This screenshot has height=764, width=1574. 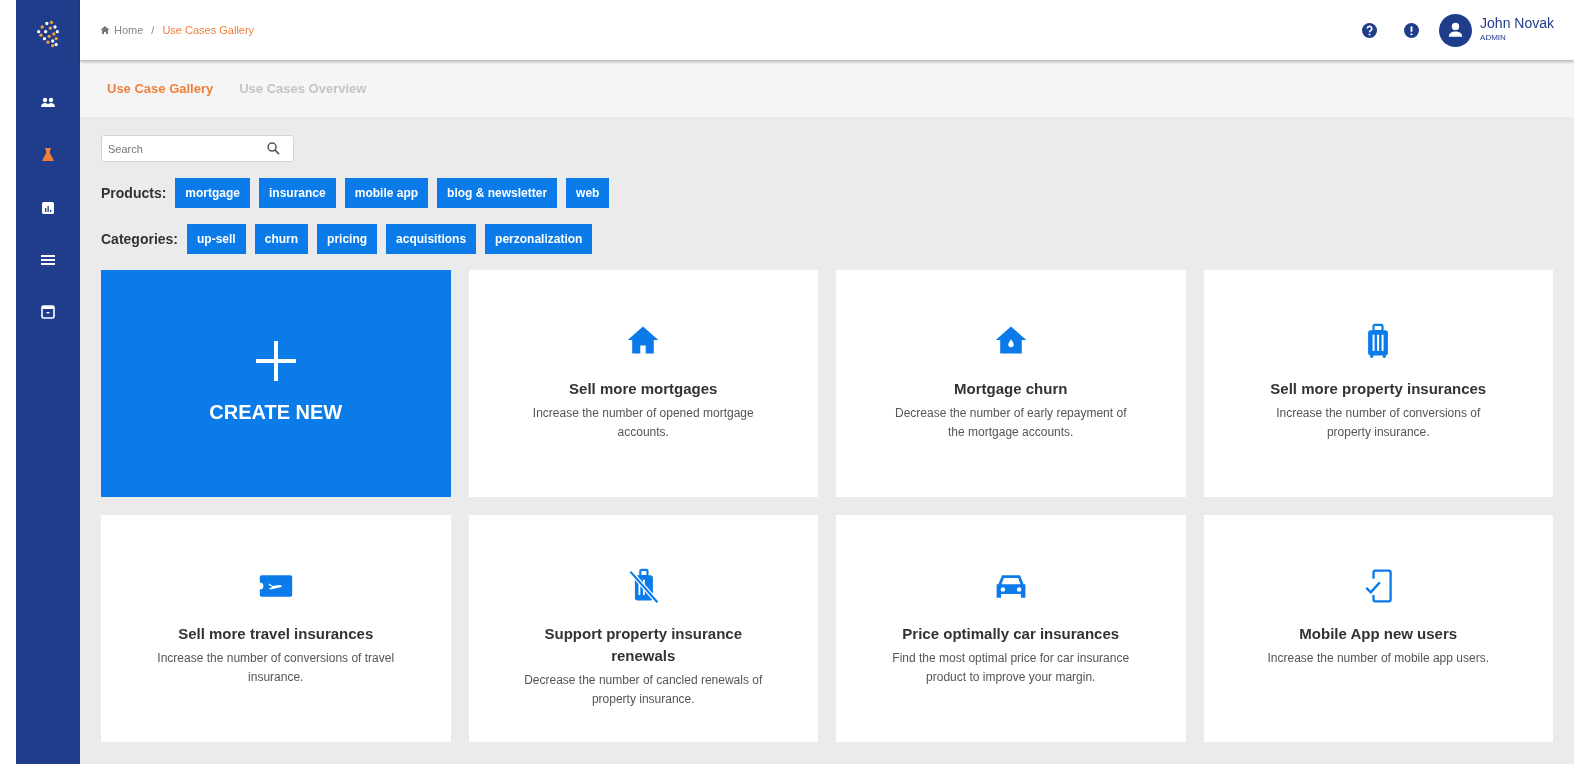 What do you see at coordinates (431, 239) in the screenshot?
I see `filter-tag: acquisitions` at bounding box center [431, 239].